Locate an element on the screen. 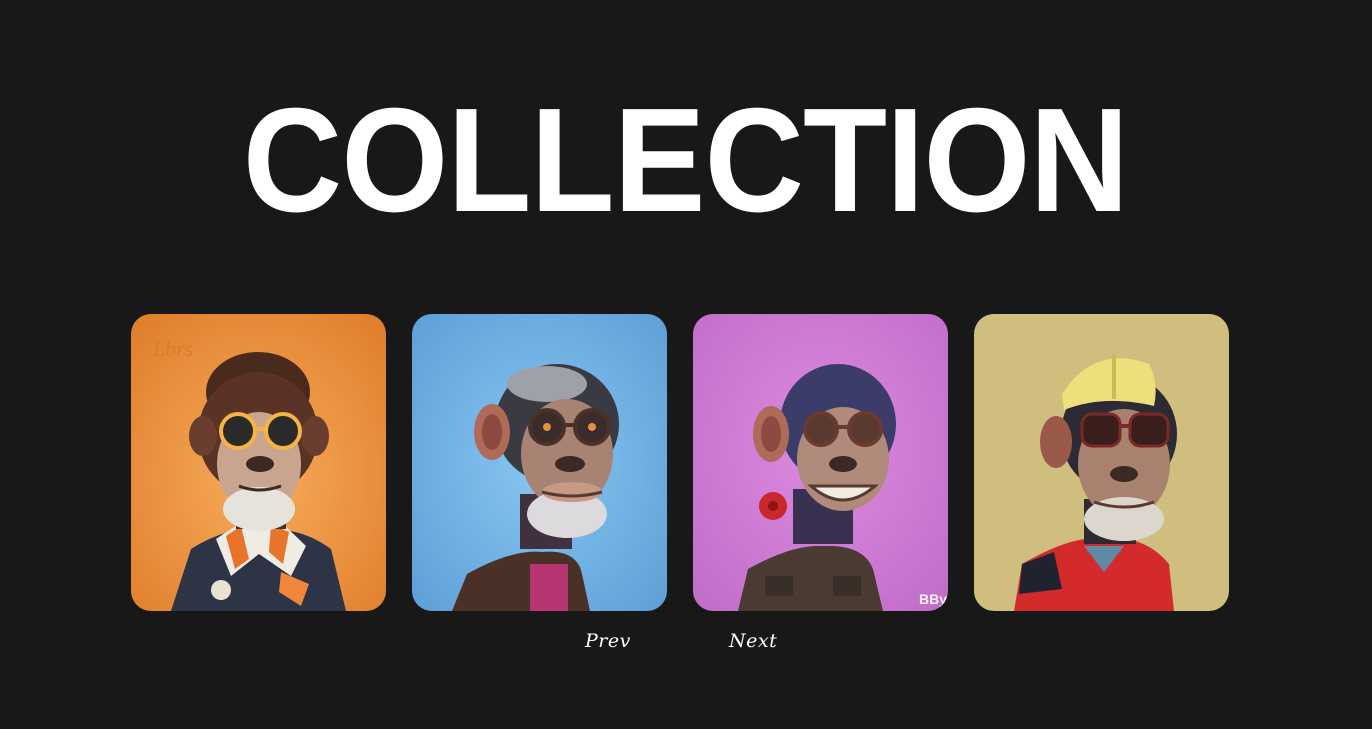 The image size is (1372, 729). ape-portrait-tan-image is located at coordinates (1101, 462).